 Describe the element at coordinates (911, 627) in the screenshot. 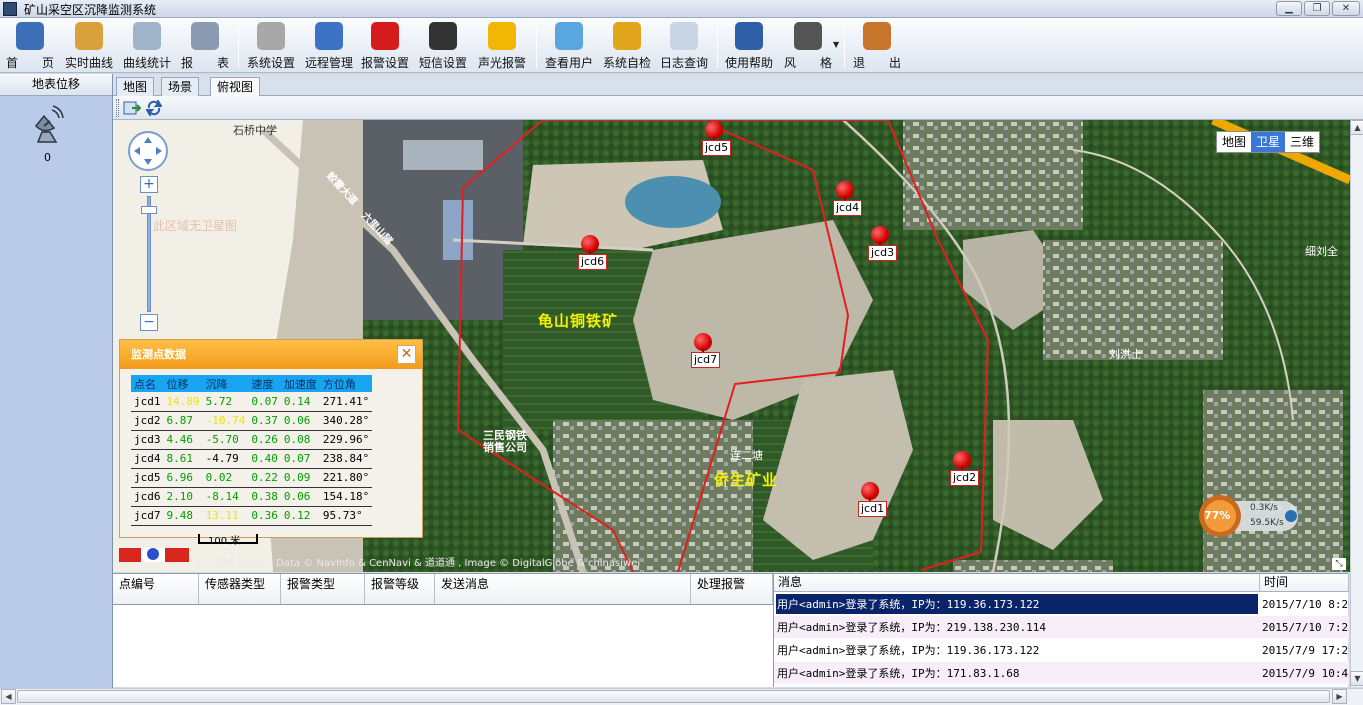

I see `message-text: 用户<admin>登录了系统，IP为：219.138.230.114` at that location.